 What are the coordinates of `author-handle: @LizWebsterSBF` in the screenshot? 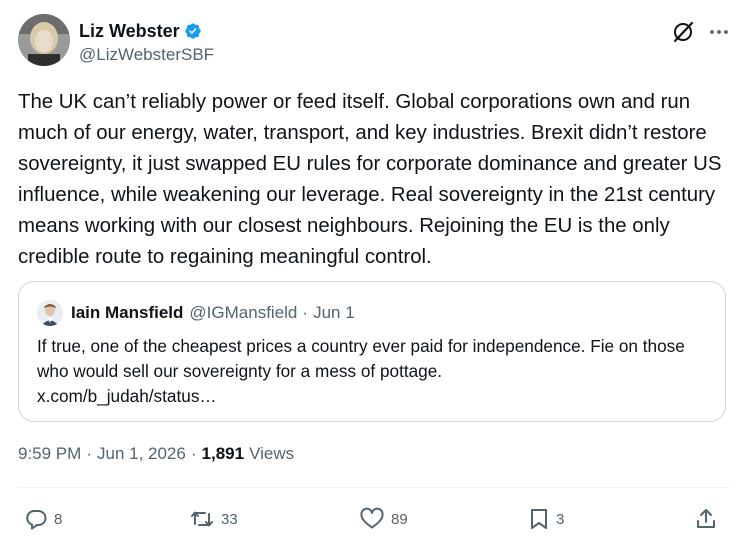 It's located at (146, 55).